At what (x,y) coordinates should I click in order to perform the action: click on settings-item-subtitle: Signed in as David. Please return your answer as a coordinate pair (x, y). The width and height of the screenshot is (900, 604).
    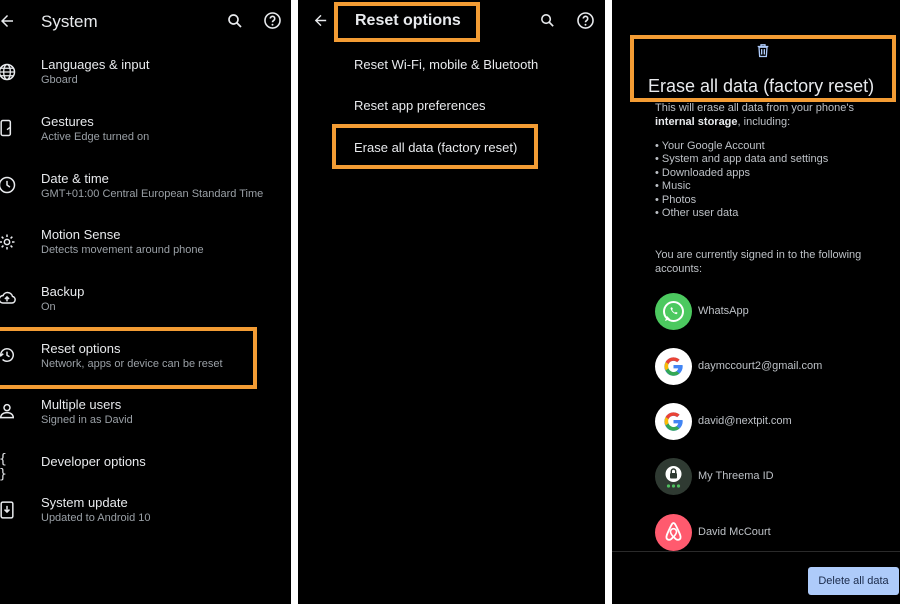
    Looking at the image, I should click on (87, 420).